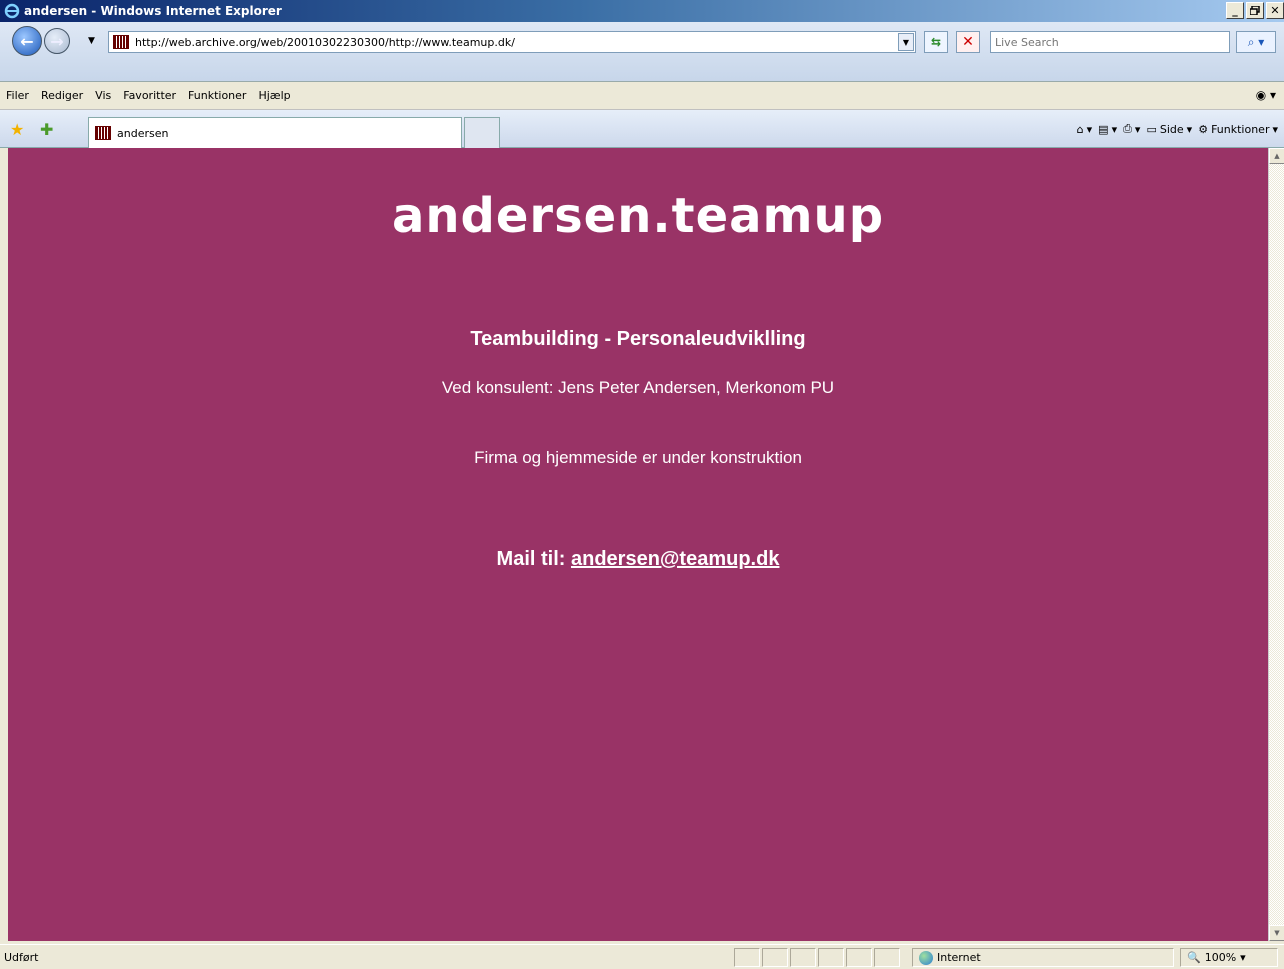  What do you see at coordinates (1243, 957) in the screenshot?
I see `chevron-down-icon: ▾` at bounding box center [1243, 957].